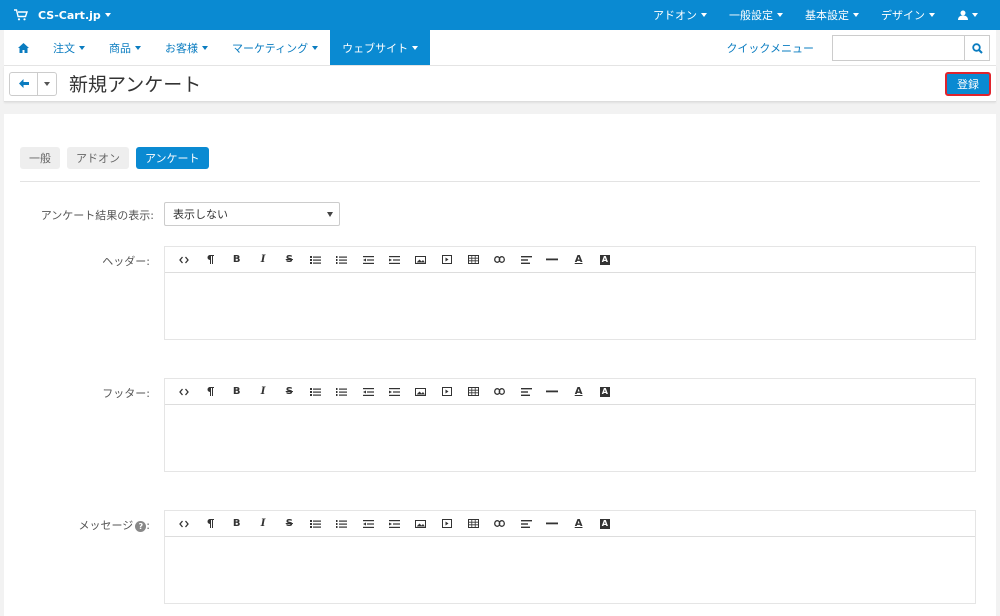 The height and width of the screenshot is (616, 1000). What do you see at coordinates (898, 48) in the screenshot?
I see `search-input` at bounding box center [898, 48].